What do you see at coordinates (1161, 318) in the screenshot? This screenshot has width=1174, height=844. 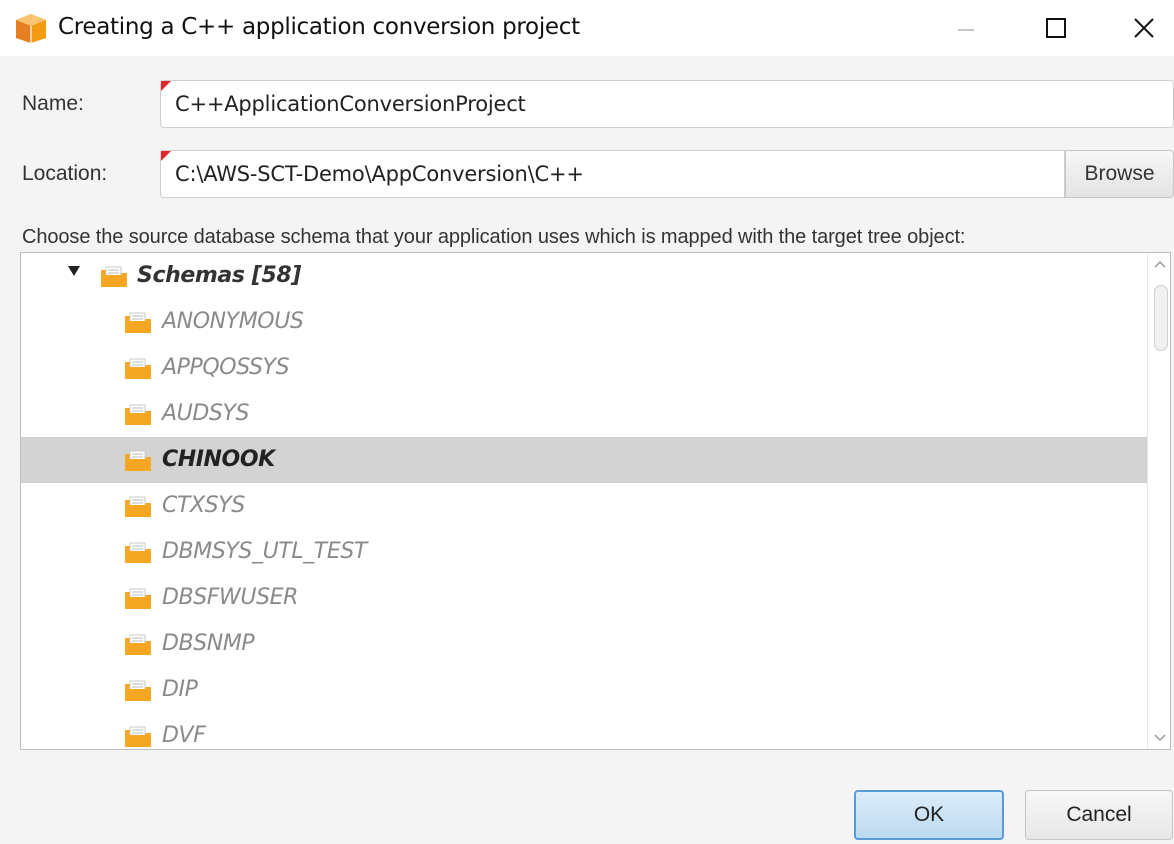 I see `scroll-thumb` at bounding box center [1161, 318].